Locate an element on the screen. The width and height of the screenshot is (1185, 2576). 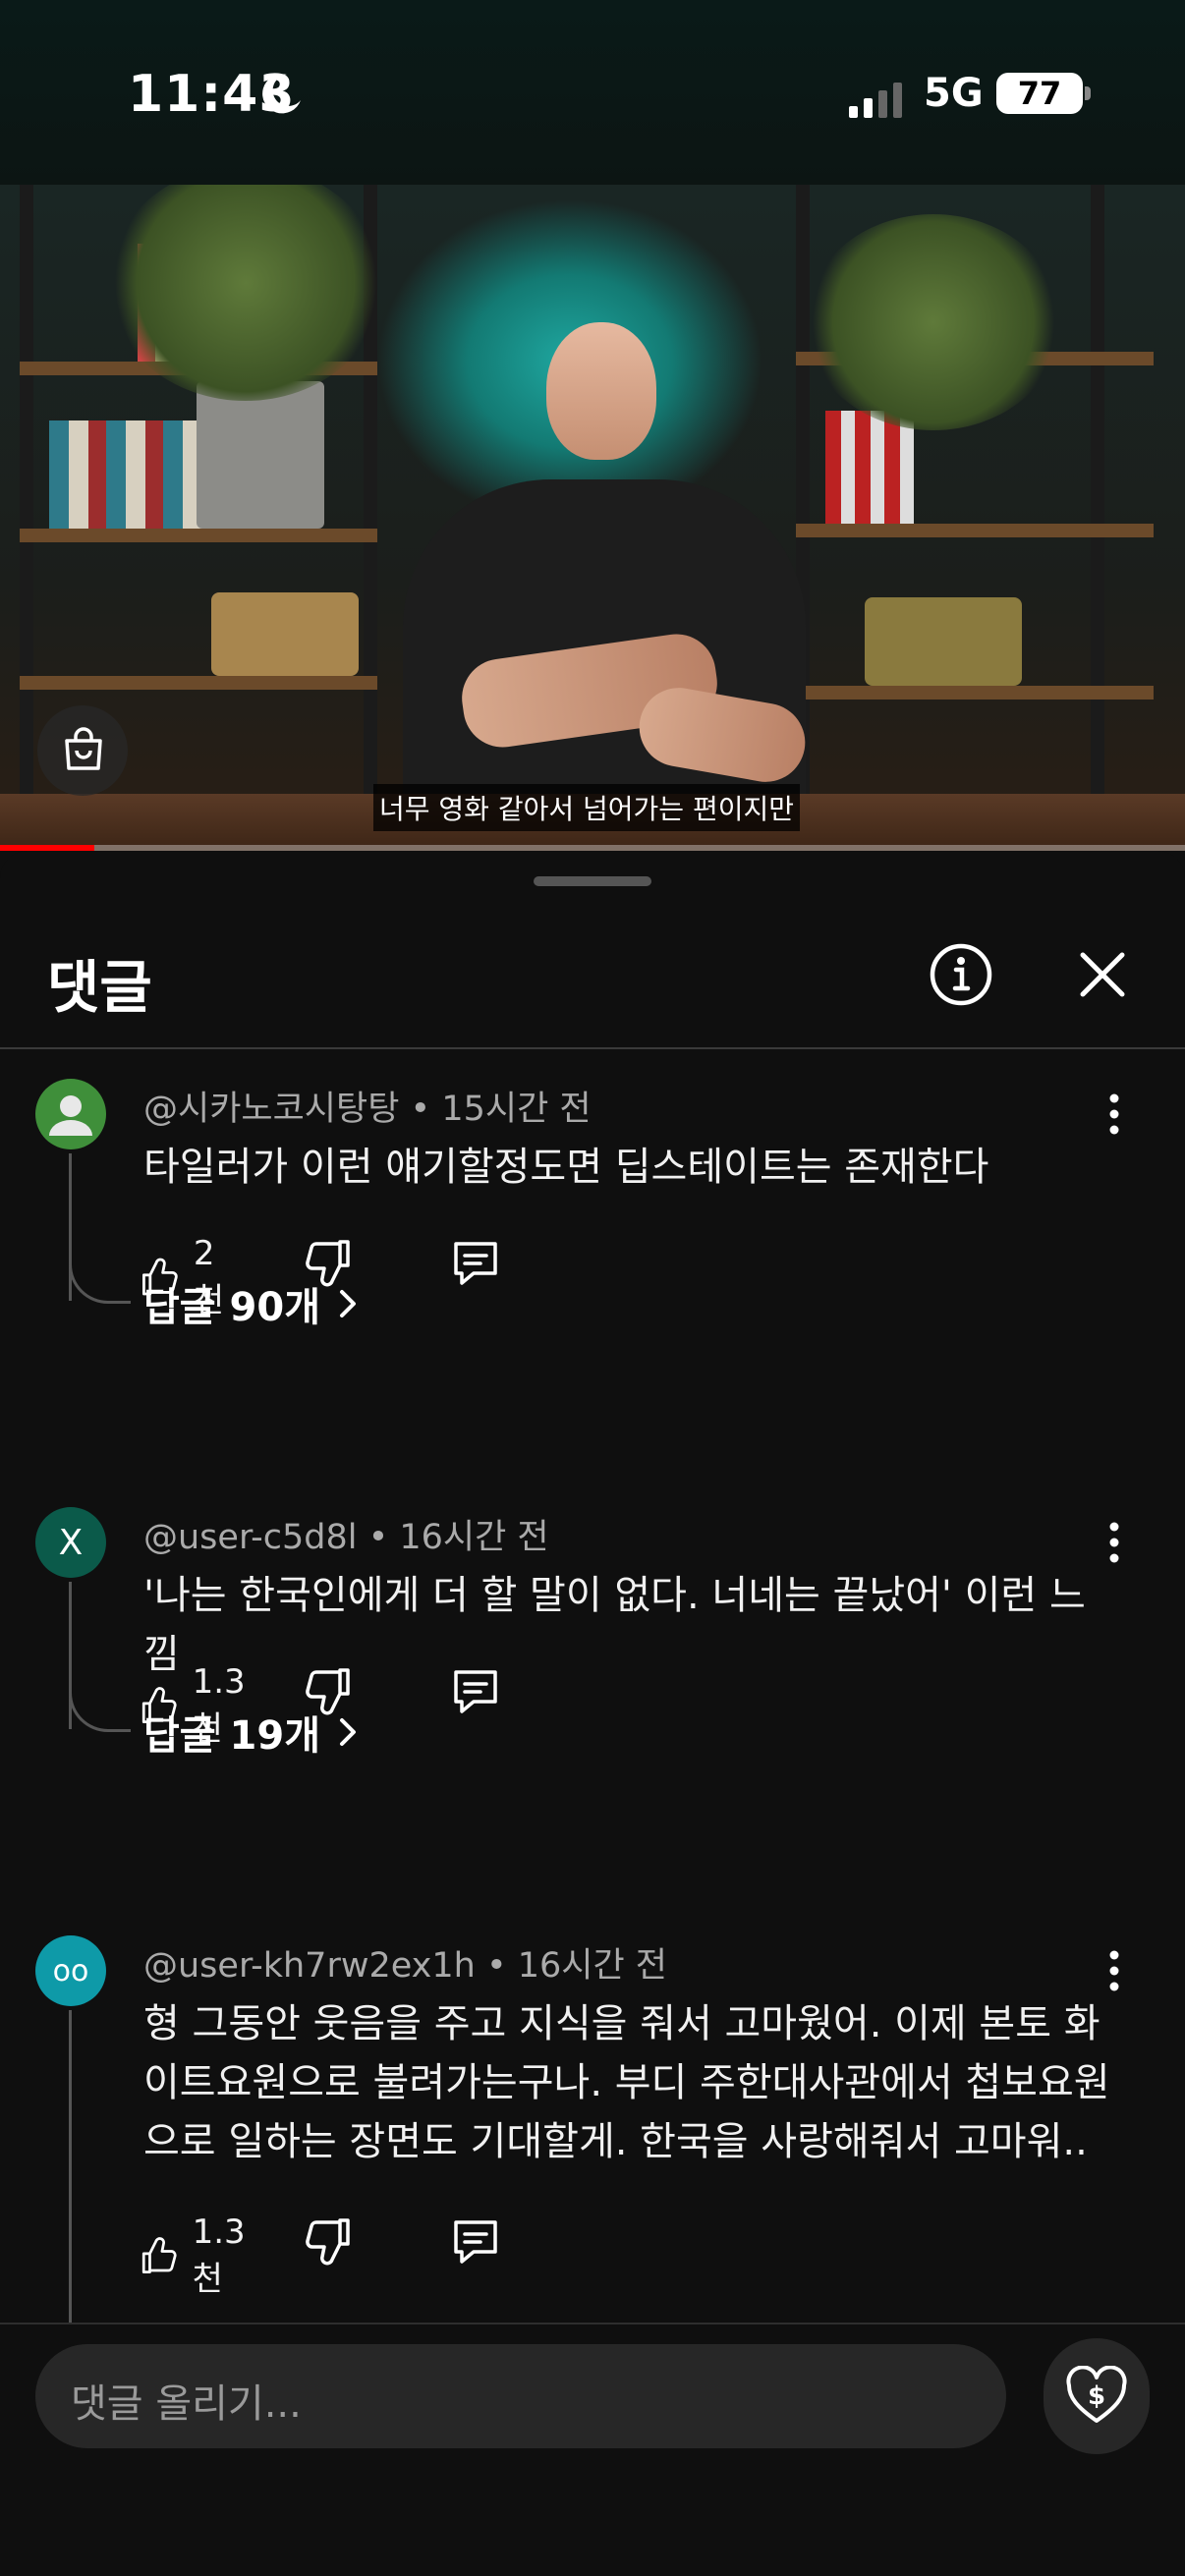
signal-icon is located at coordinates (876, 100).